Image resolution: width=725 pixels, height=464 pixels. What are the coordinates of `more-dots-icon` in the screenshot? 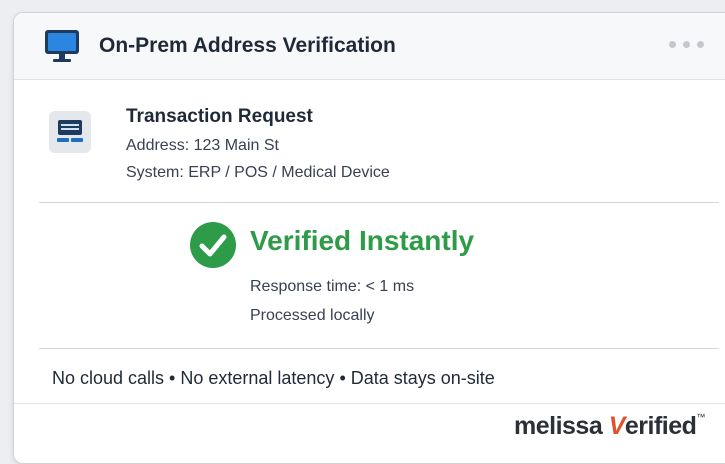 It's located at (686, 44).